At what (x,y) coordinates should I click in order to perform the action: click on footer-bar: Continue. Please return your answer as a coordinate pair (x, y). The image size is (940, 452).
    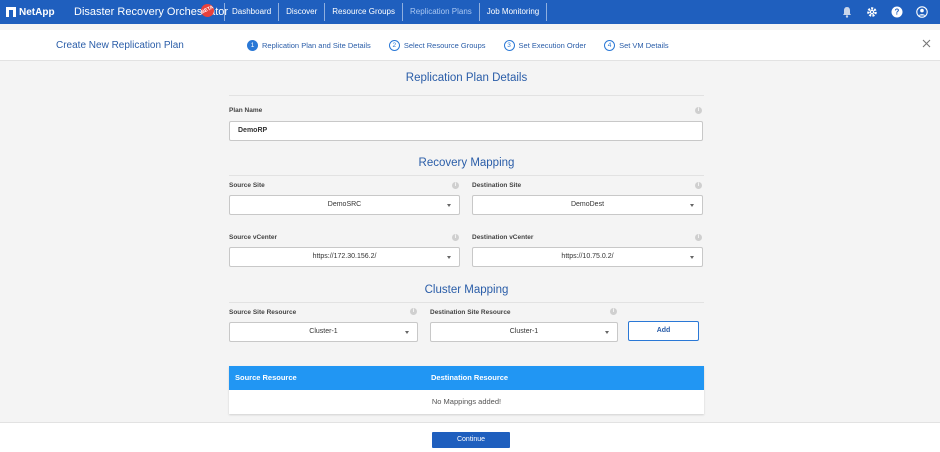
    Looking at the image, I should click on (470, 437).